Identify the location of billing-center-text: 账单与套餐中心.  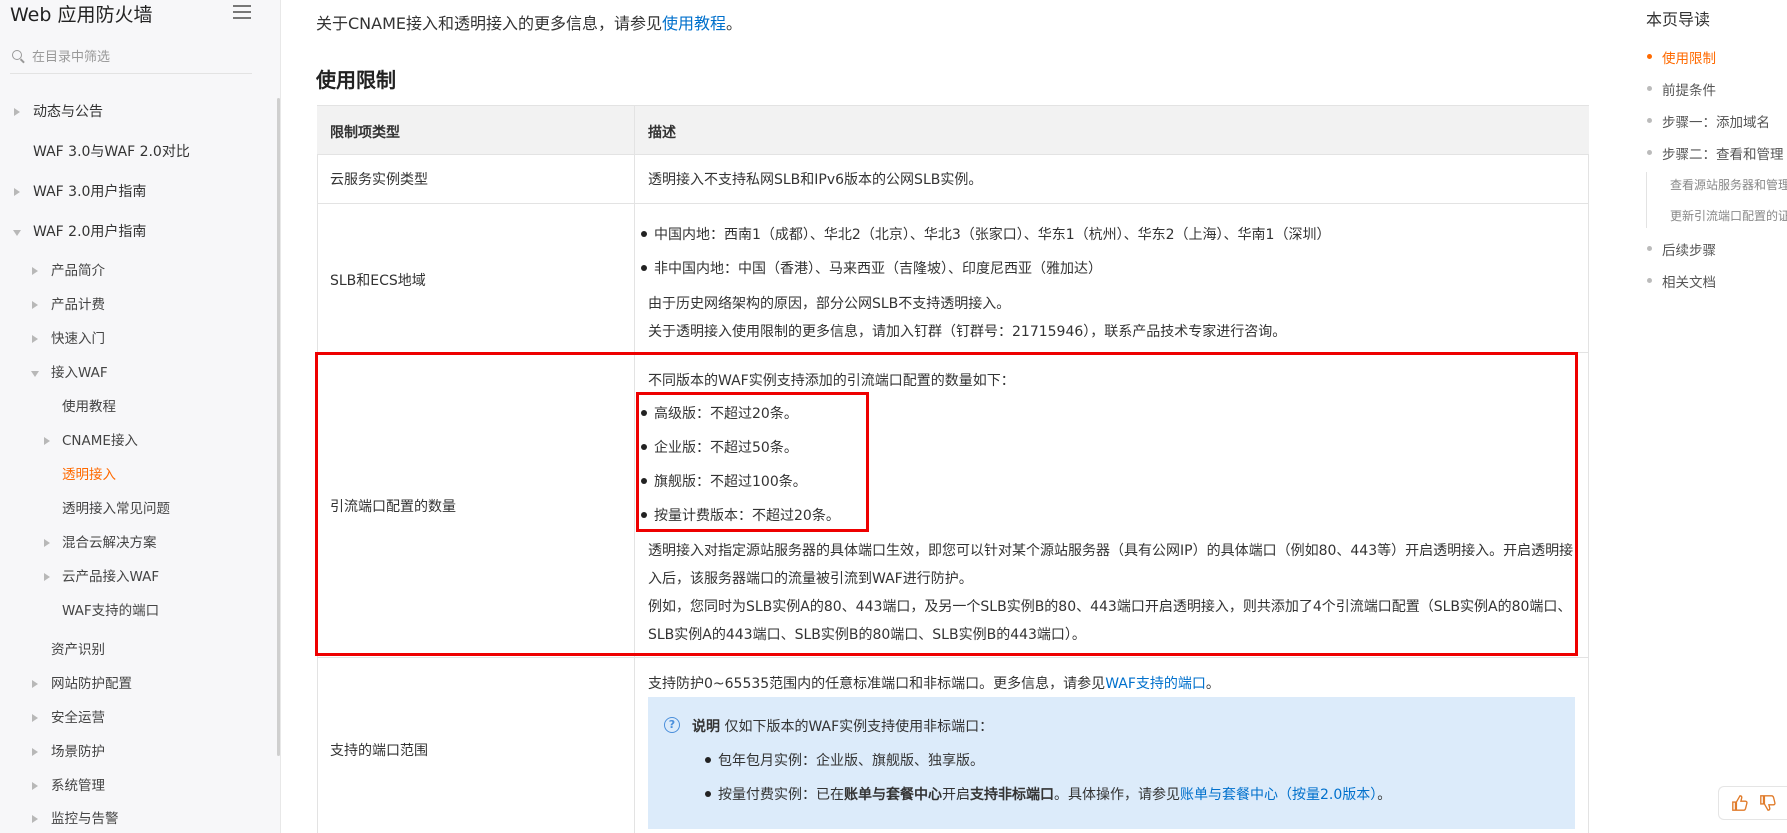
(893, 795).